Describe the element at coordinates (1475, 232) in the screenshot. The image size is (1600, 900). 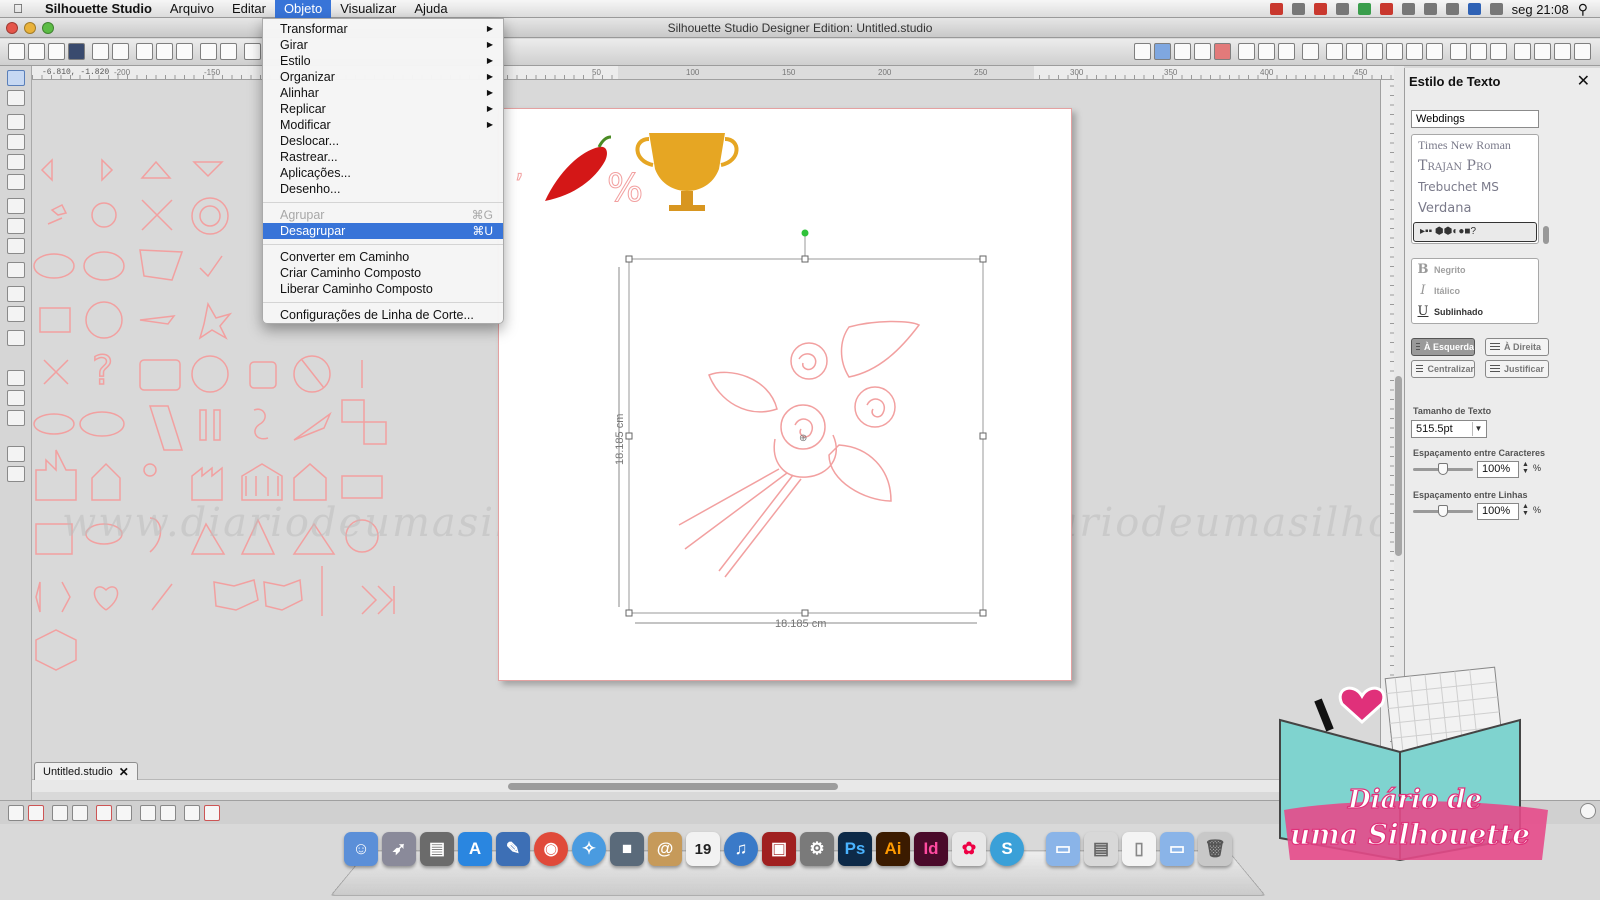
I see `font-item-webdings-selected: ▸▪▪ ⬢⬢◐●■?` at that location.